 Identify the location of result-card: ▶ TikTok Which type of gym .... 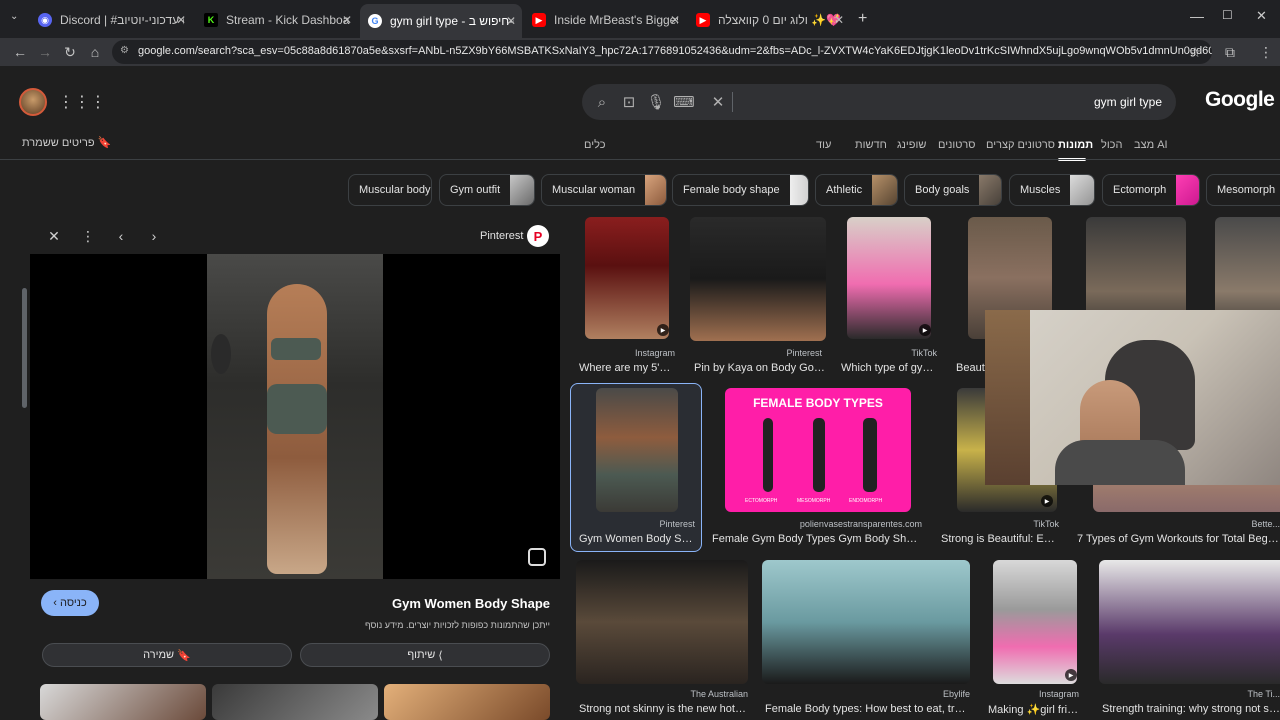
(889, 297).